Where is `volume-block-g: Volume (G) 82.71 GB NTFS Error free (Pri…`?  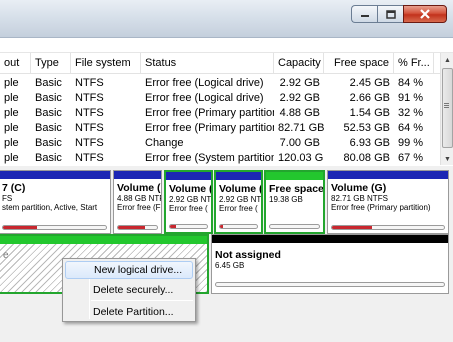
volume-block-g: Volume (G) 82.71 GB NTFS Error free (Pri… is located at coordinates (388, 202).